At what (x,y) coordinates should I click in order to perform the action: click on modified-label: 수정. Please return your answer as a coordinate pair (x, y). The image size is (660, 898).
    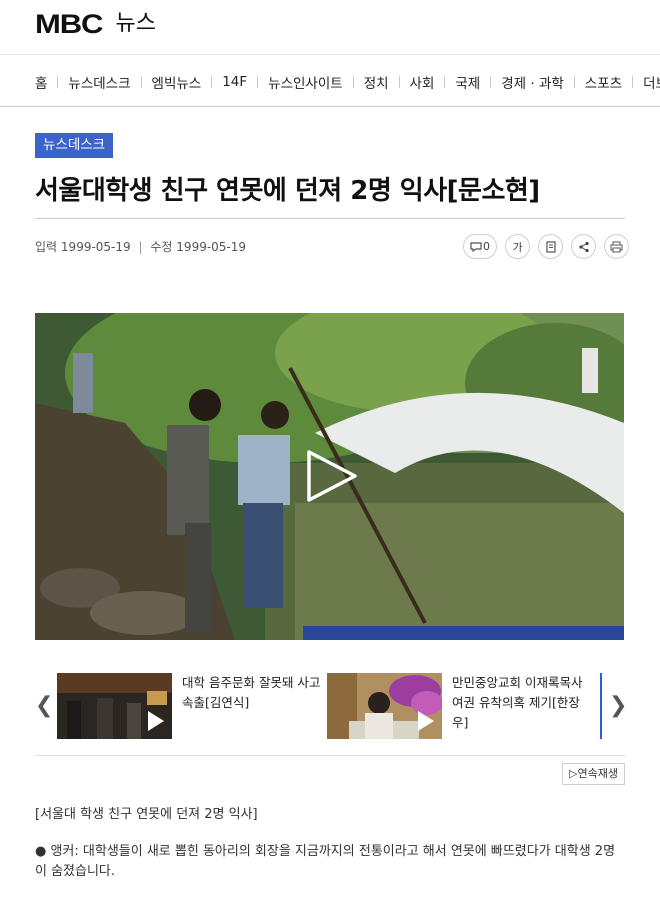
    Looking at the image, I should click on (161, 247).